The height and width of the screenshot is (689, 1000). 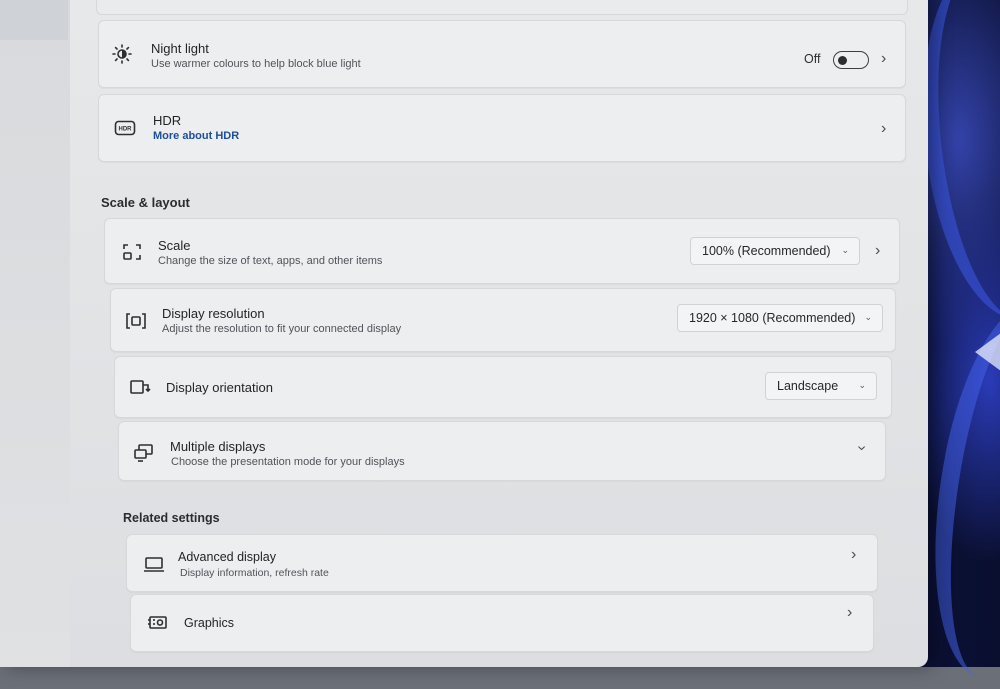 I want to click on hdr-icon: HDR, so click(x=125, y=128).